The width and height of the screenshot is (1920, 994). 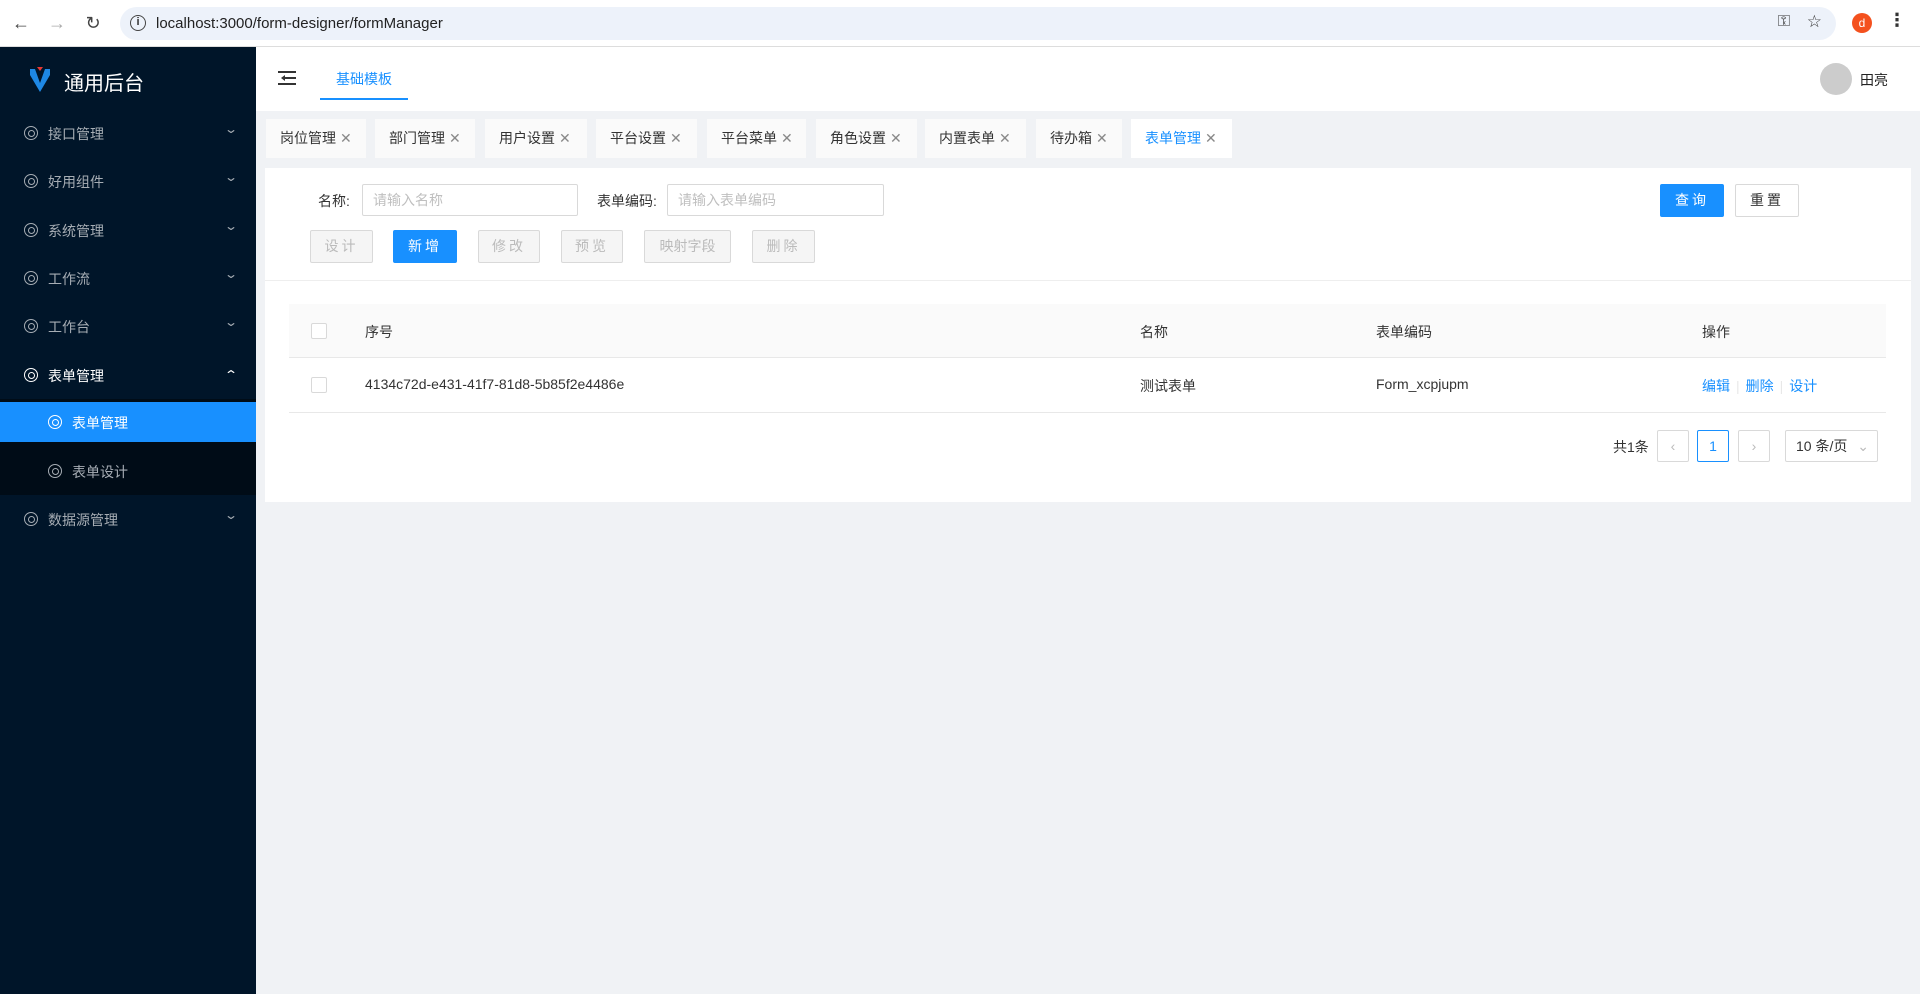 I want to click on next-page-icon: ›, so click(x=1754, y=446).